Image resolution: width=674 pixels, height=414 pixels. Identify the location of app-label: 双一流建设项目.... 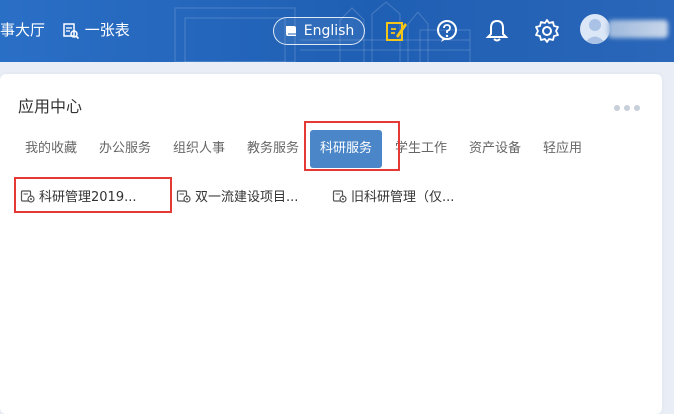
(247, 197).